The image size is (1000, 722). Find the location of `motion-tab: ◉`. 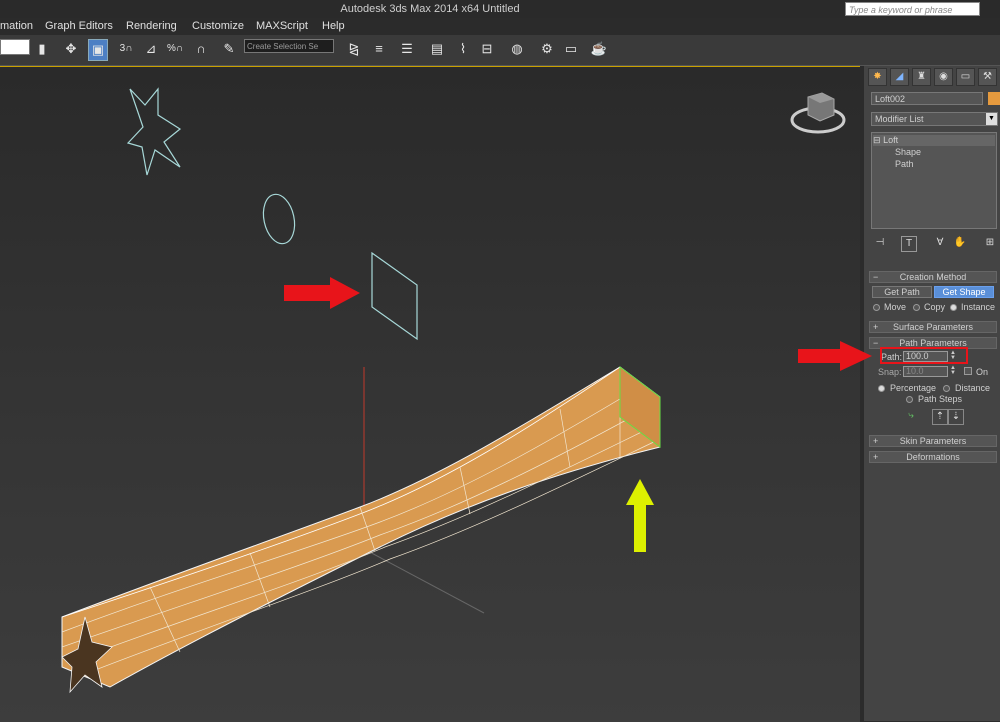

motion-tab: ◉ is located at coordinates (943, 77).